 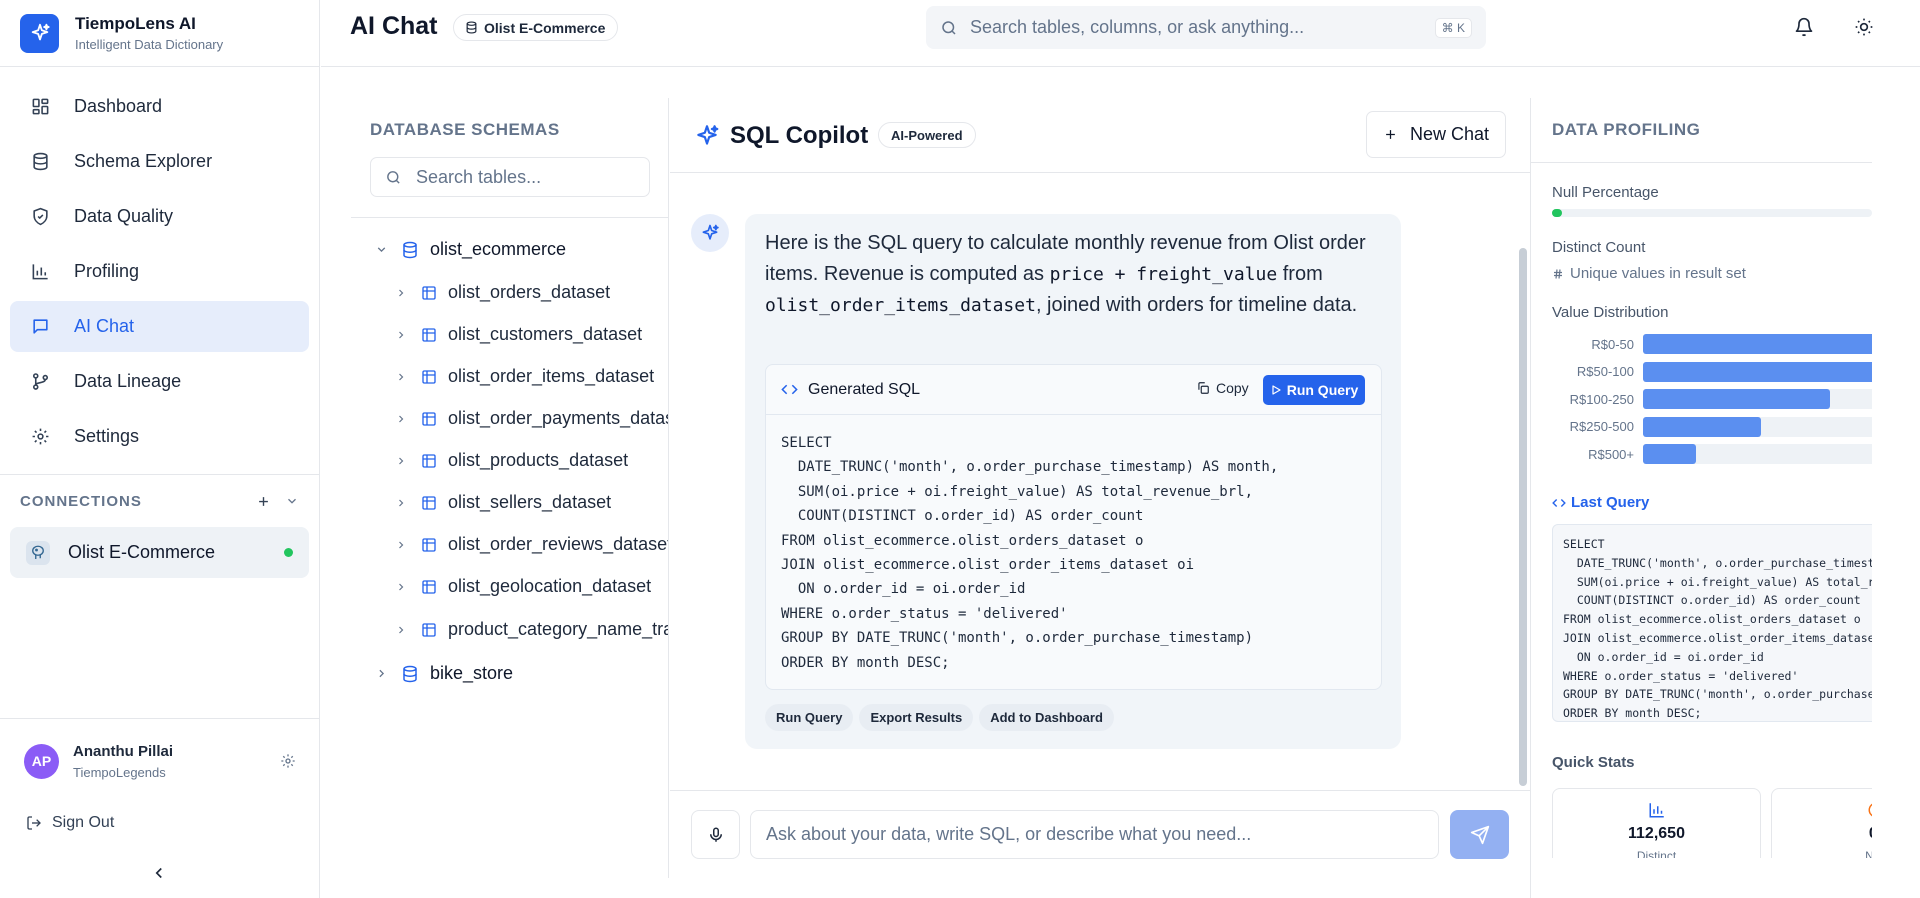 What do you see at coordinates (159, 271) in the screenshot?
I see `nav-item-profiling: Profiling` at bounding box center [159, 271].